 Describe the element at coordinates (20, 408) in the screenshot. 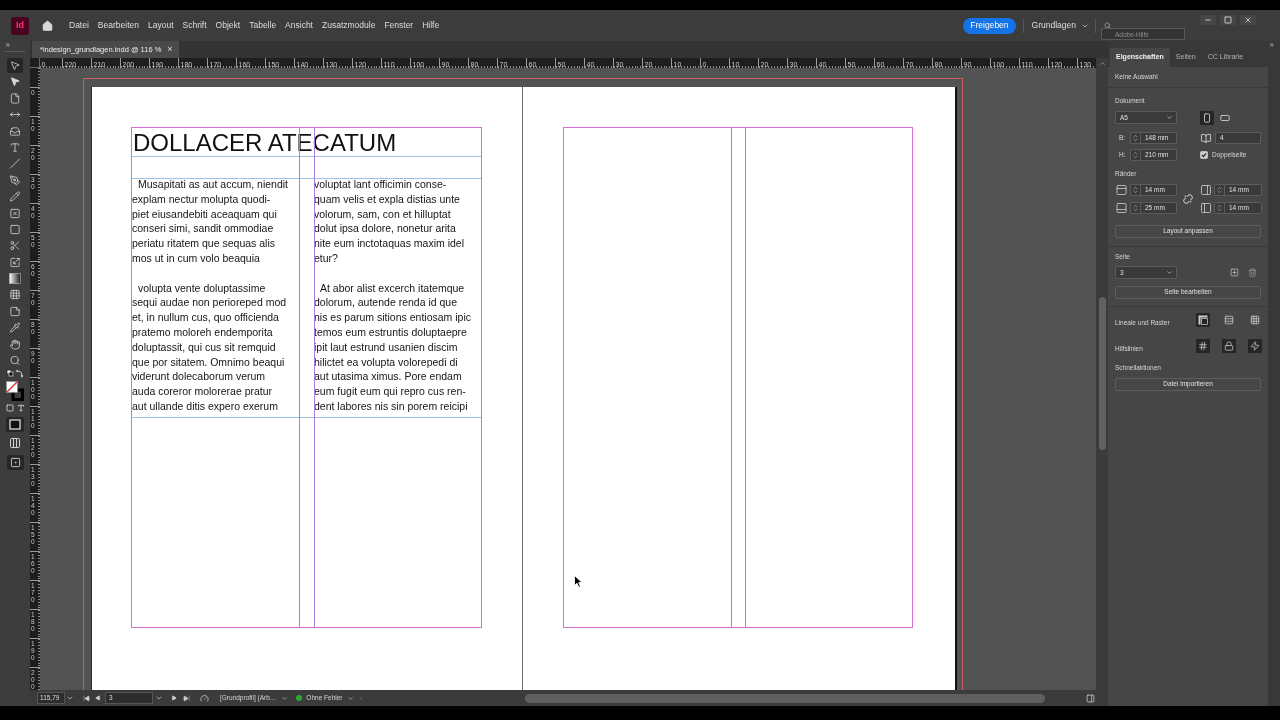

I see `letter-t-icon` at that location.